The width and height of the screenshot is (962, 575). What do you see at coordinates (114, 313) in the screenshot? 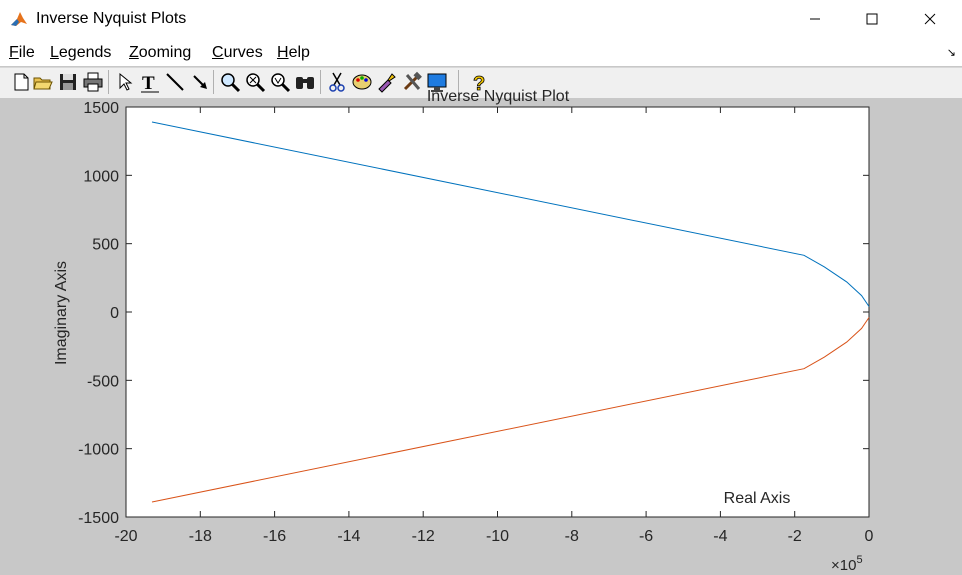
I see `y-tick-label: 0` at bounding box center [114, 313].